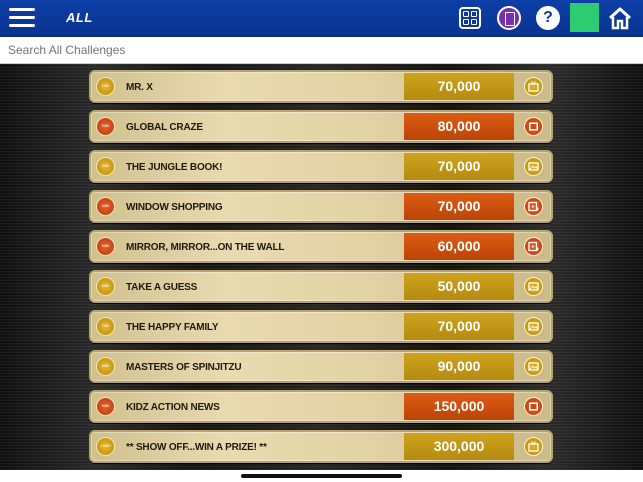 Image resolution: width=643 pixels, height=482 pixels. Describe the element at coordinates (139, 87) in the screenshot. I see `challenge-name: MR. X` at that location.